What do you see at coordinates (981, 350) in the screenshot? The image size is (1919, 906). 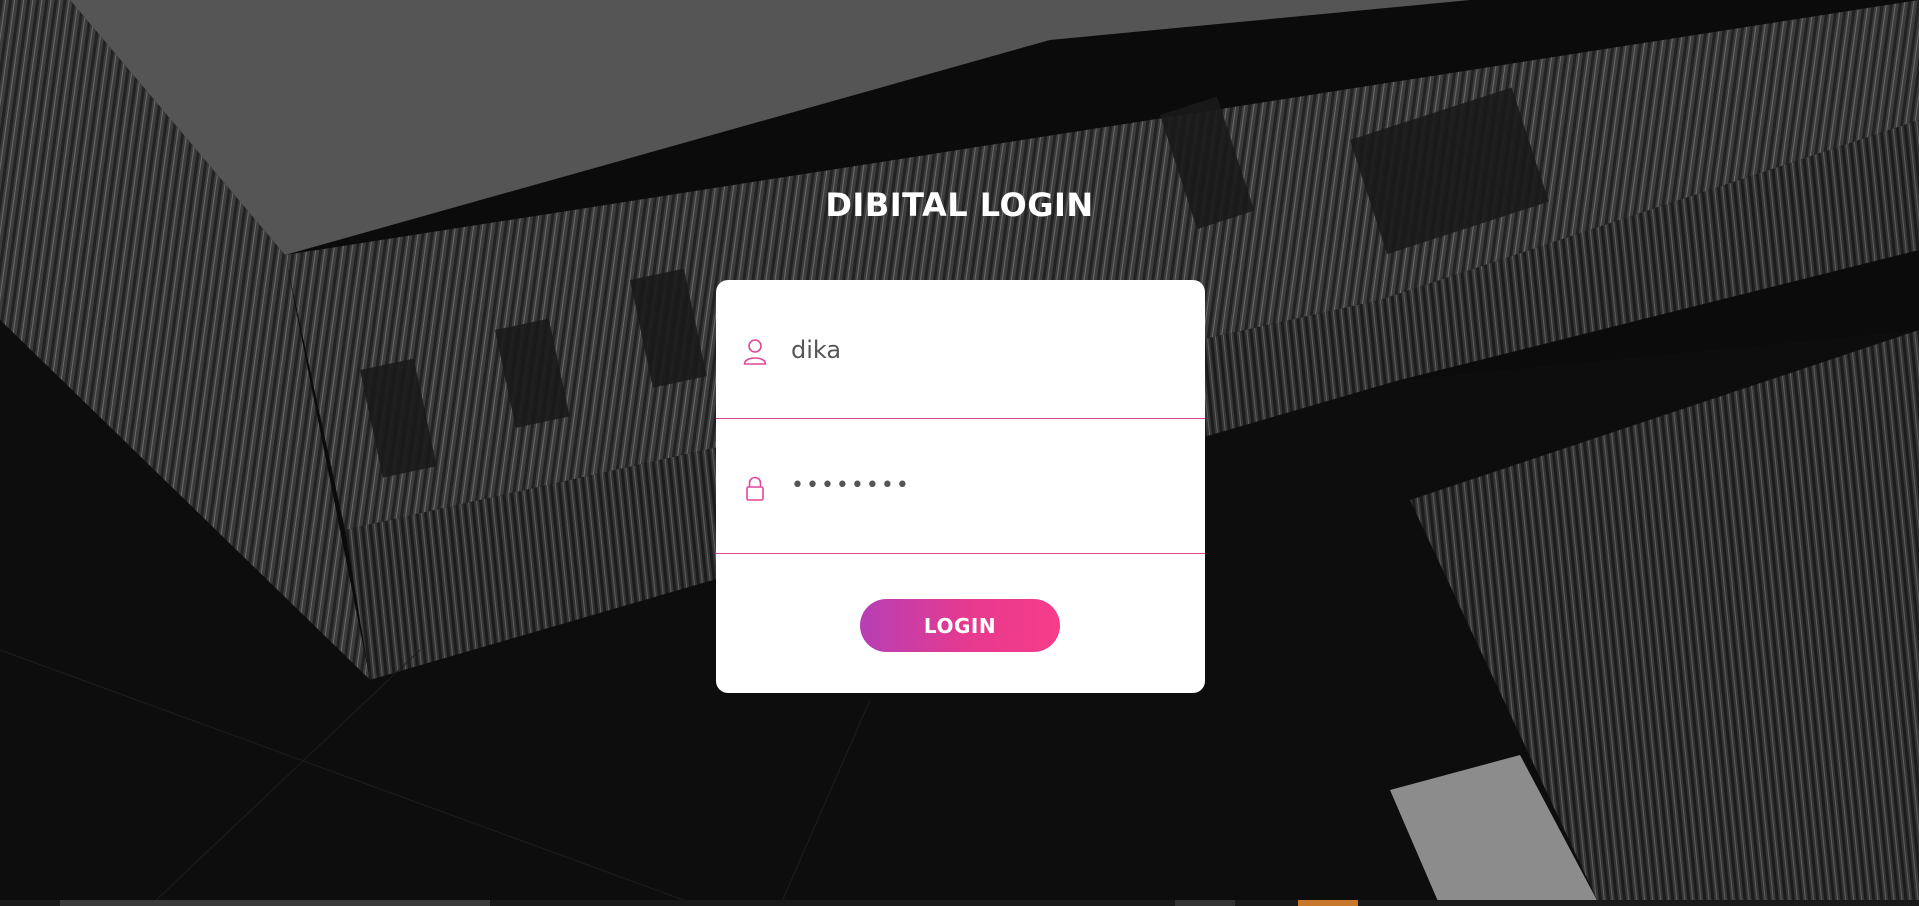 I see `username-input` at bounding box center [981, 350].